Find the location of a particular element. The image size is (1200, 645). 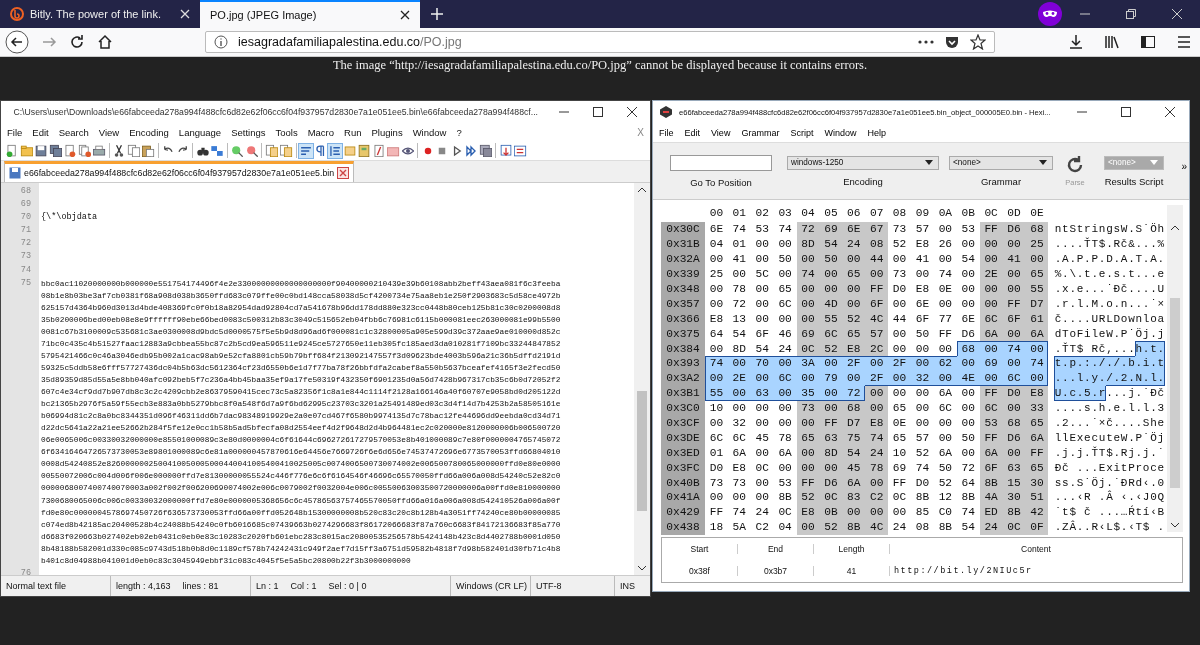

browser-tab: PO.jpg (JPEG Image) is located at coordinates (310, 14).